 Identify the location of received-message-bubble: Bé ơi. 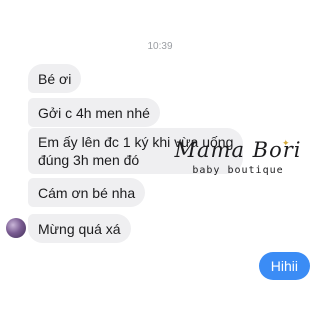
(55, 78).